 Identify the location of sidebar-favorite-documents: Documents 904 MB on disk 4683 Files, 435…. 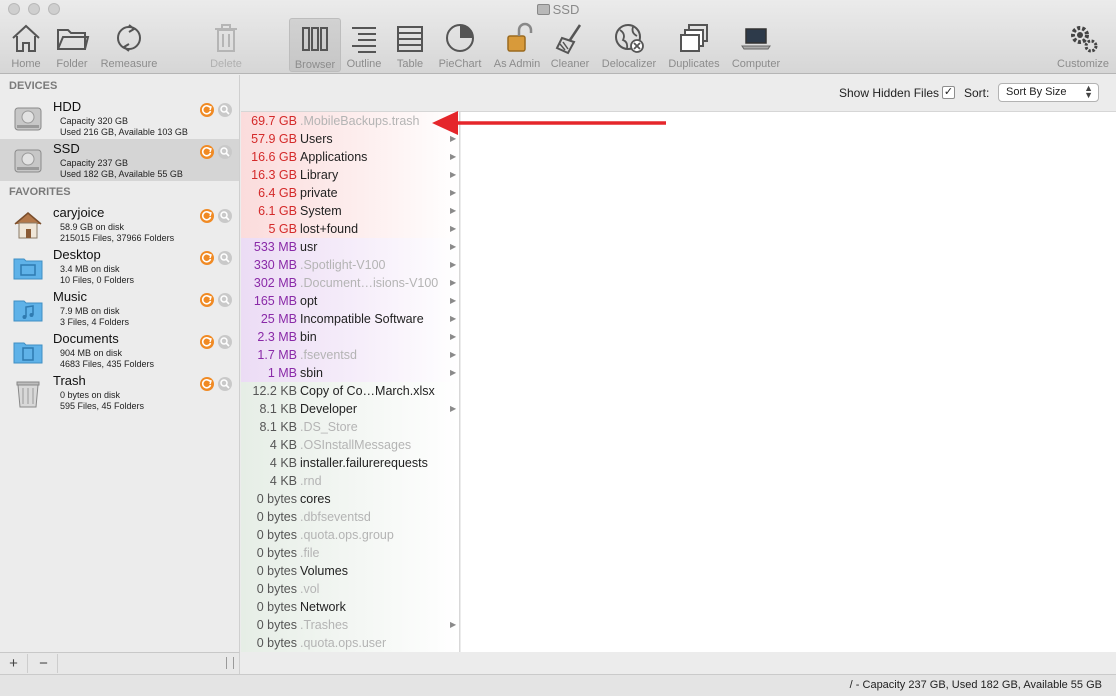
(119, 350).